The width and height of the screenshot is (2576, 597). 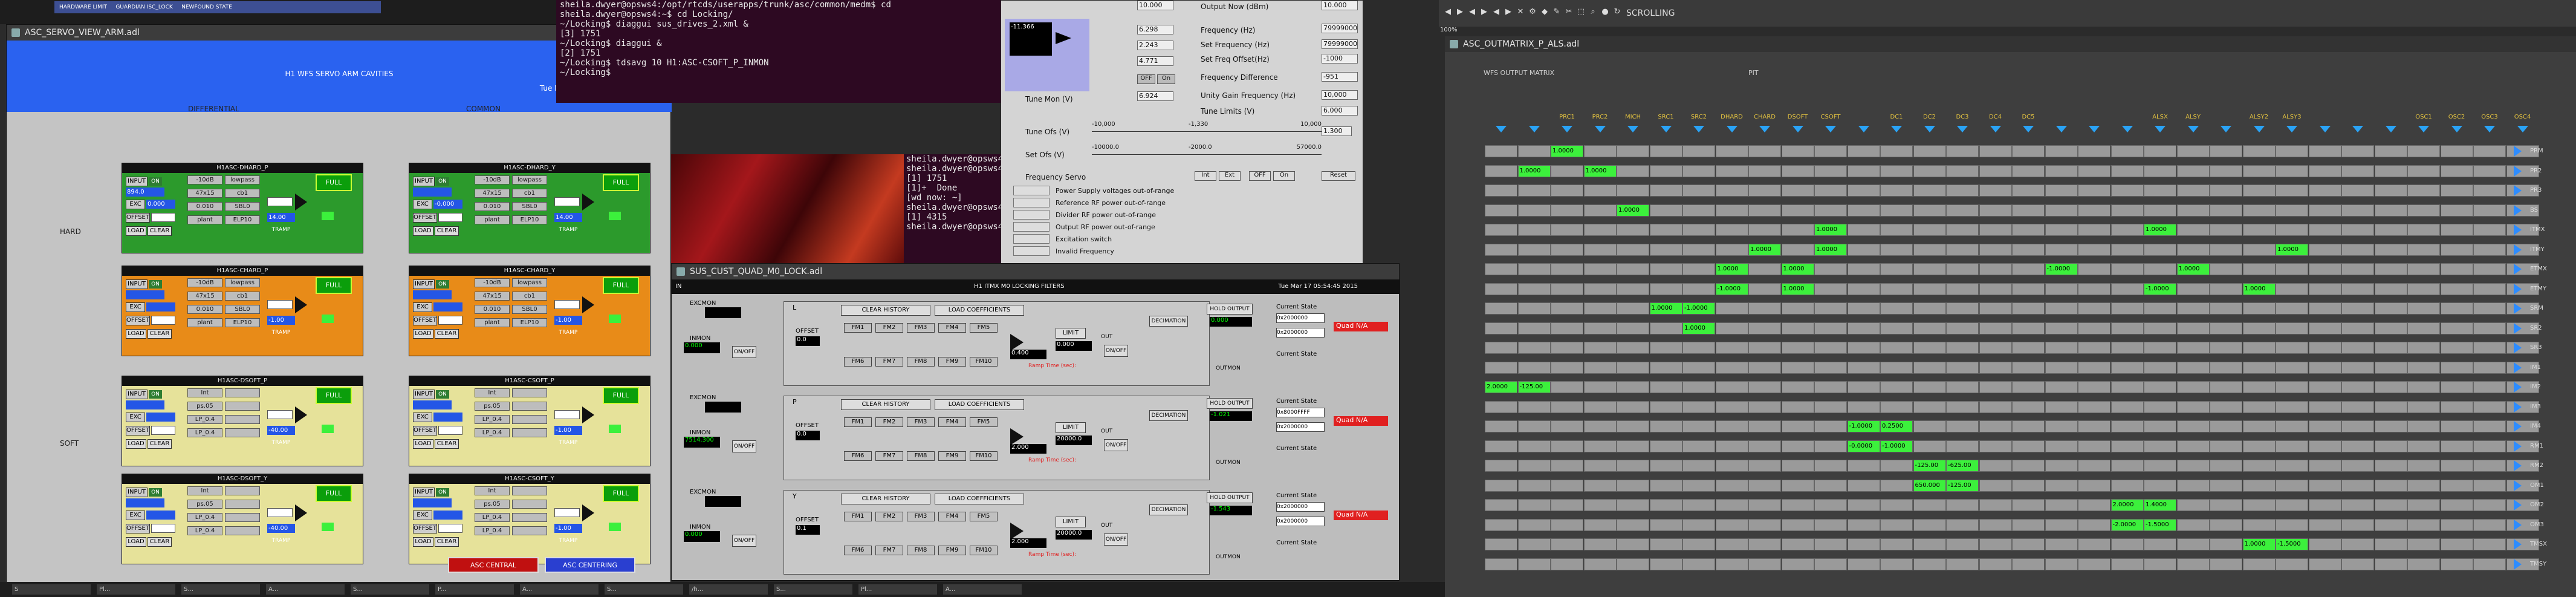 What do you see at coordinates (494, 565) in the screenshot?
I see `asc-central-button: ASC CENTRAL` at bounding box center [494, 565].